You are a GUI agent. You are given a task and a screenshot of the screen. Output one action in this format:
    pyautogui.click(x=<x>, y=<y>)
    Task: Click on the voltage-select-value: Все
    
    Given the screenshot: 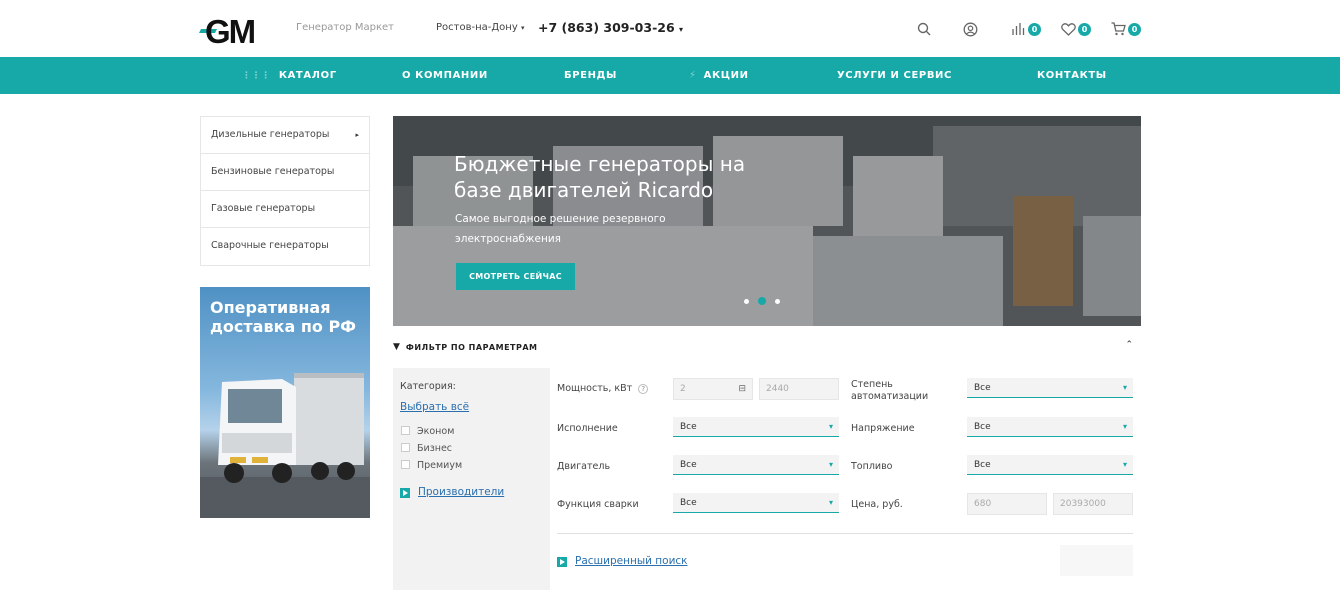 What is the action you would take?
    pyautogui.click(x=982, y=427)
    